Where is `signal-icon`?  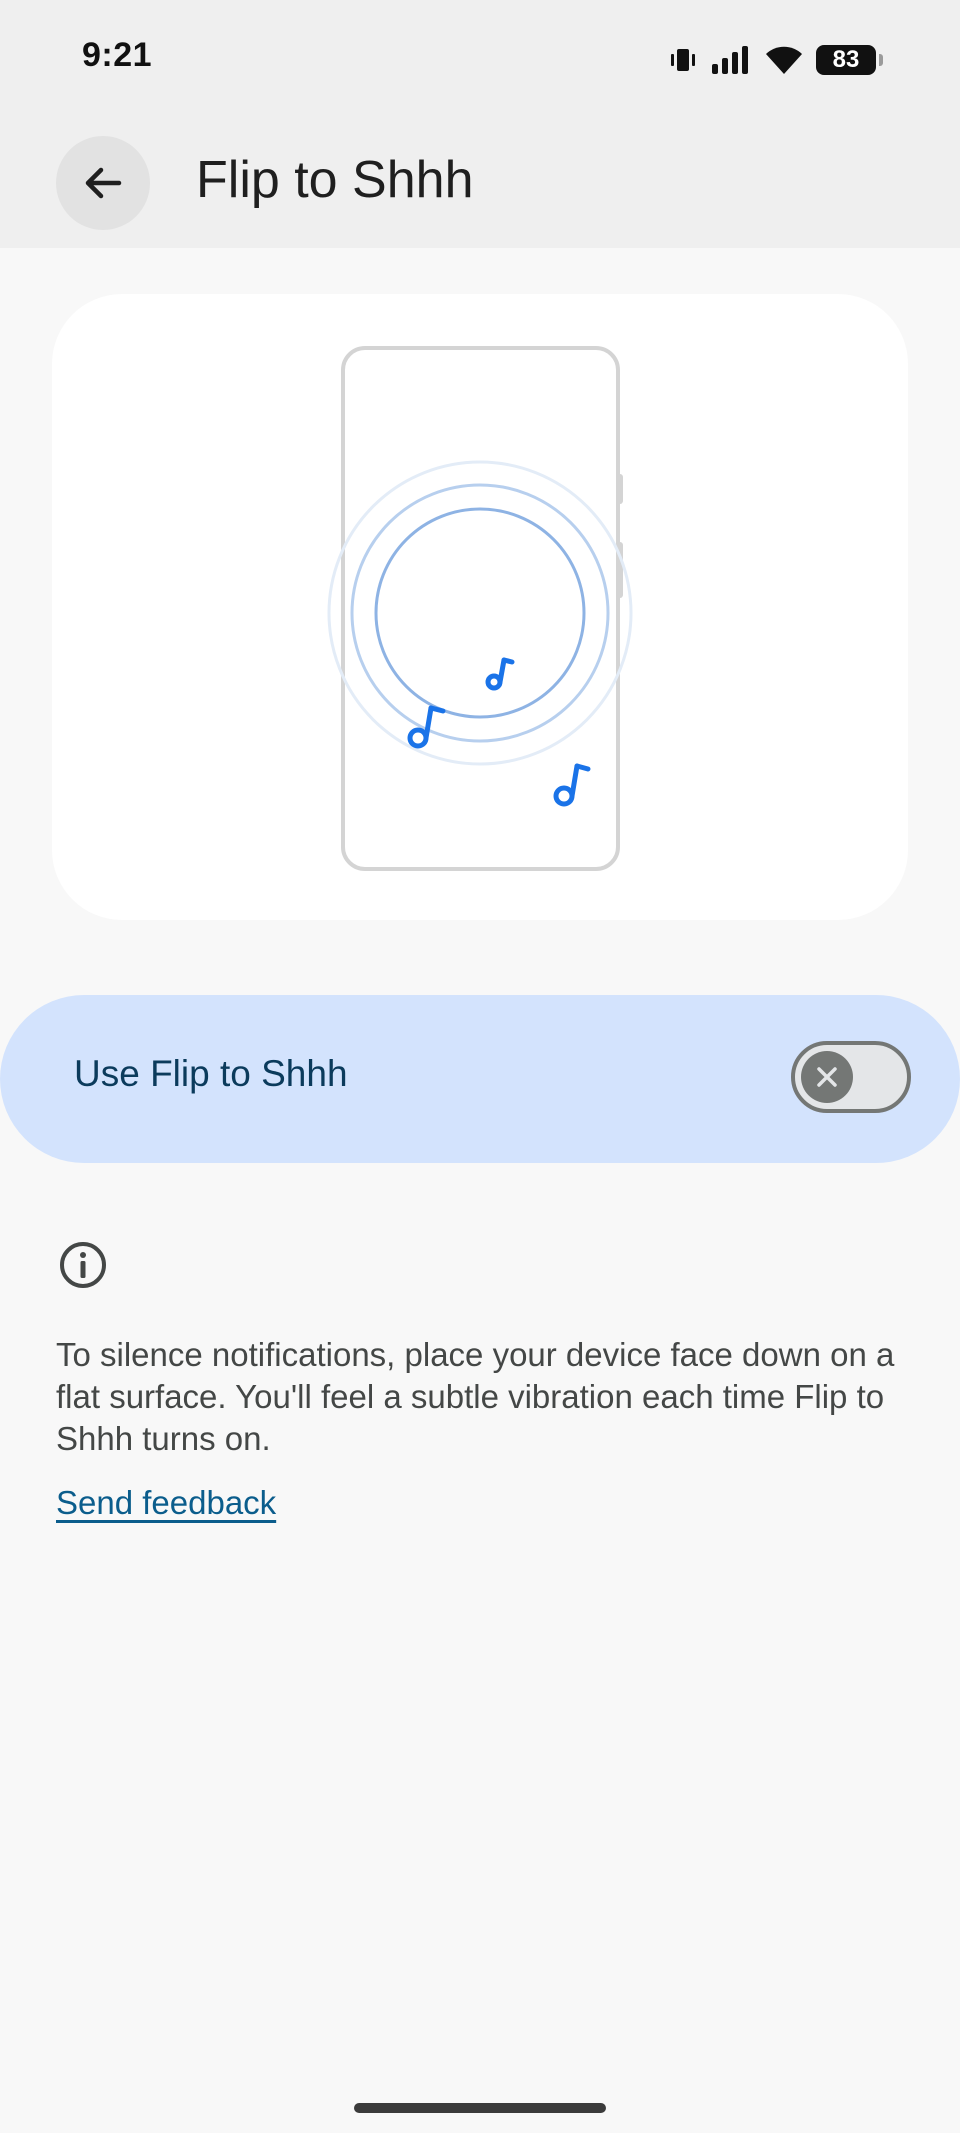 signal-icon is located at coordinates (730, 60).